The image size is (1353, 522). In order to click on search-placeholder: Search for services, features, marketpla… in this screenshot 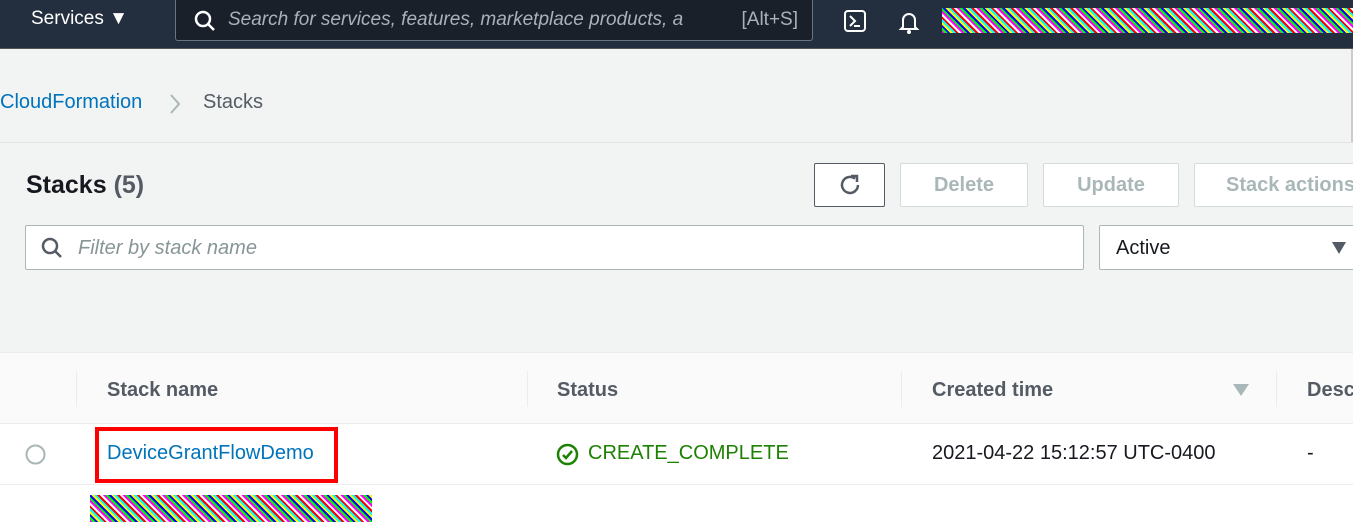, I will do `click(456, 19)`.